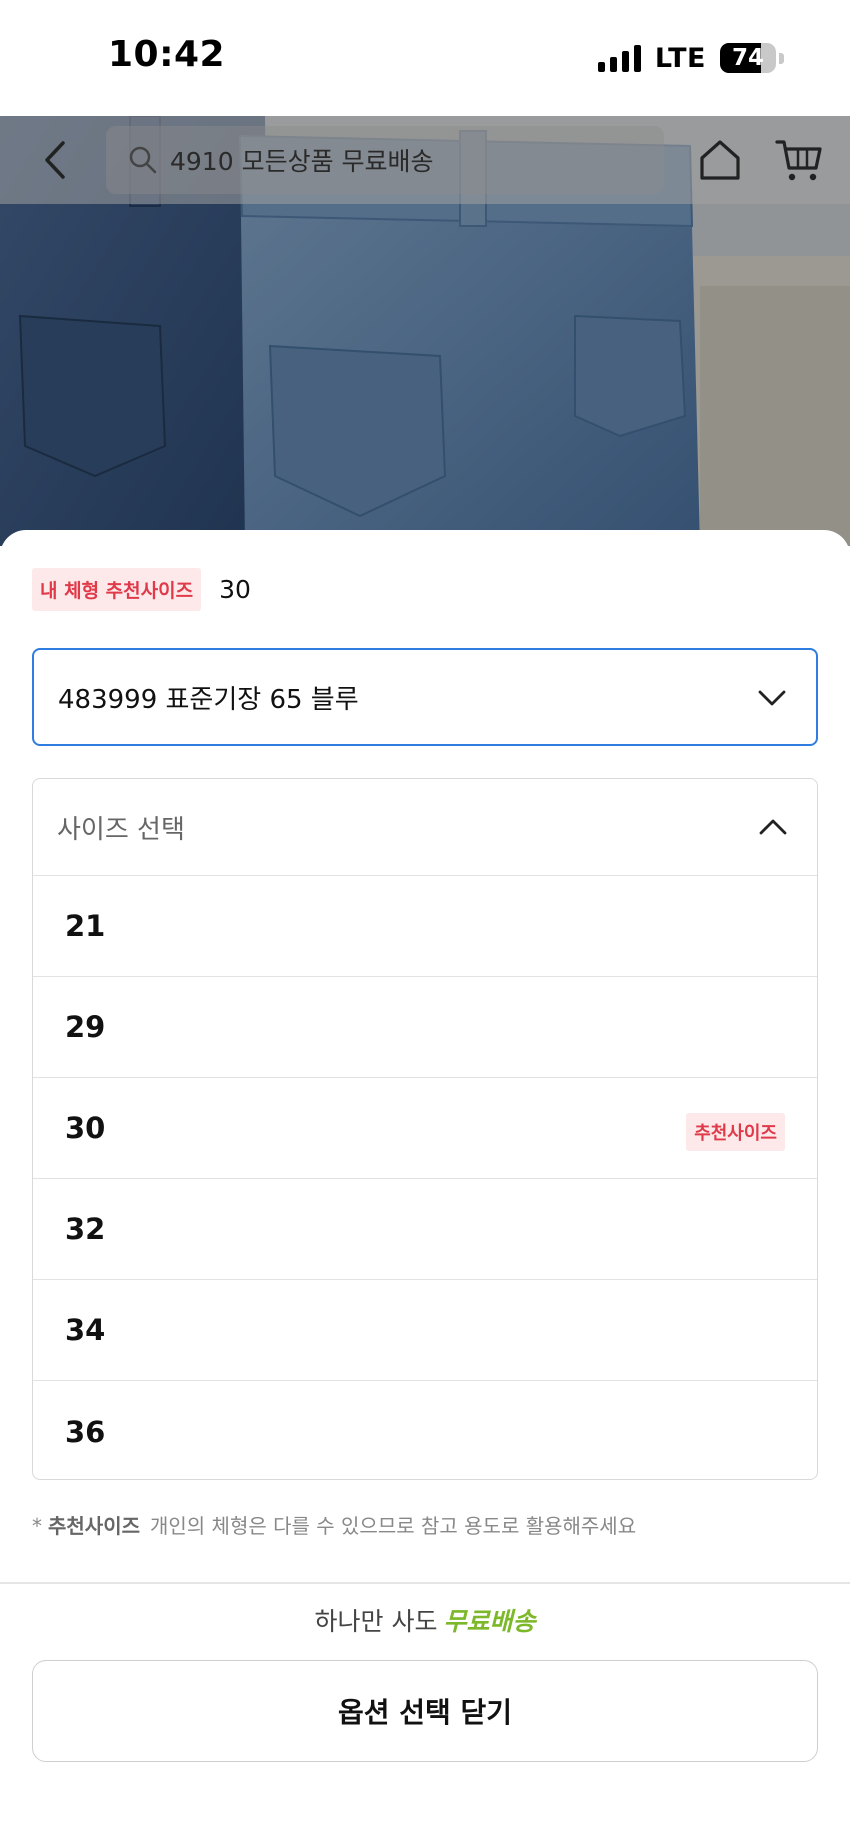  I want to click on close-options-button: 옵션 선택 닫기, so click(425, 1711).